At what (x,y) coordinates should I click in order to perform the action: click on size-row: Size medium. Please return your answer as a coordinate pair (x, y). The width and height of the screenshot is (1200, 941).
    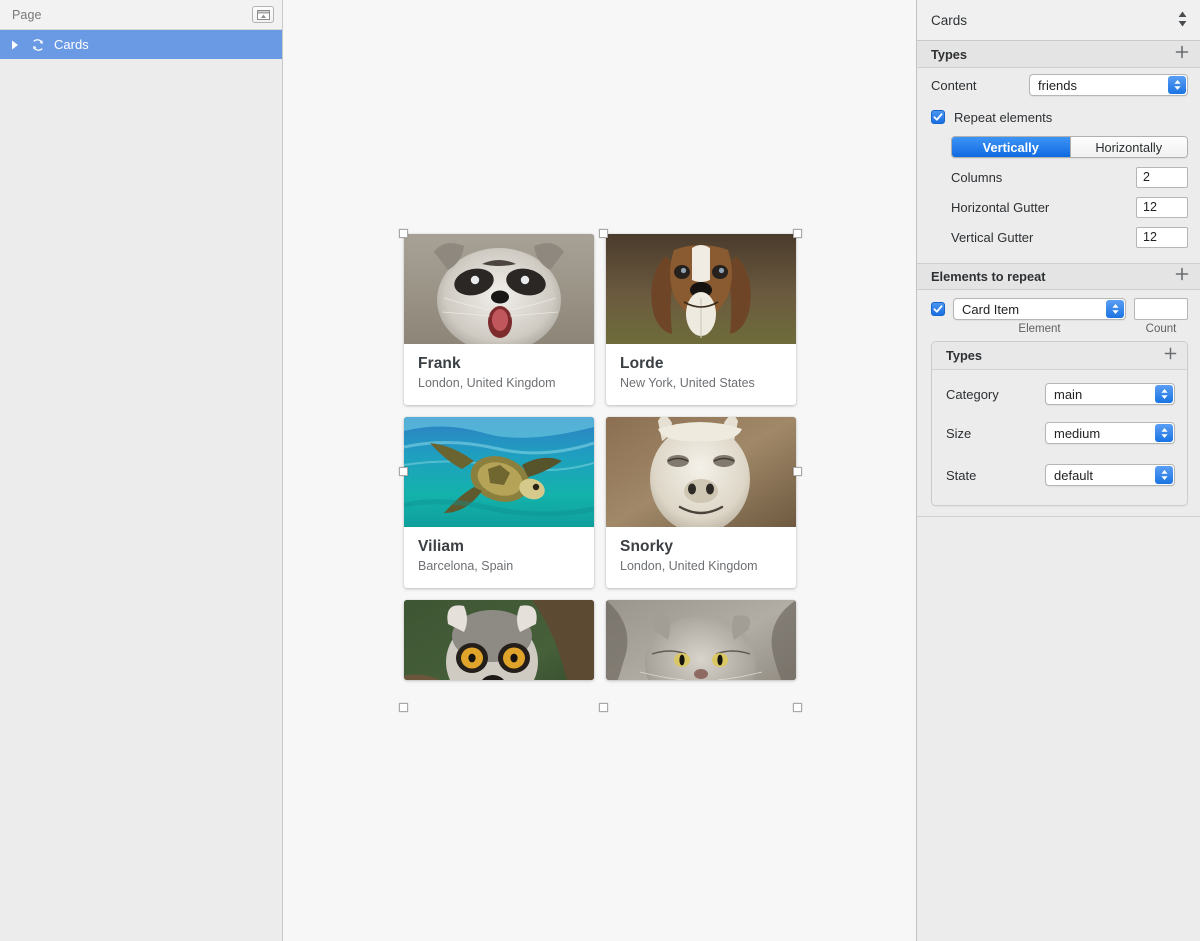
    Looking at the image, I should click on (1059, 433).